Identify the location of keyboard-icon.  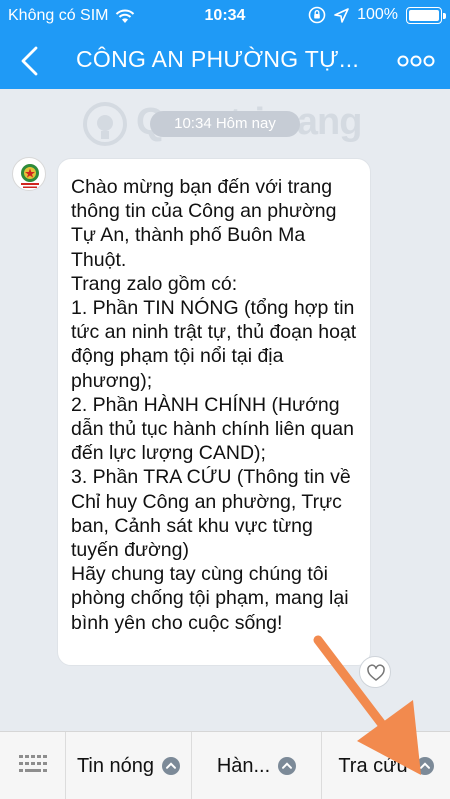
(33, 763).